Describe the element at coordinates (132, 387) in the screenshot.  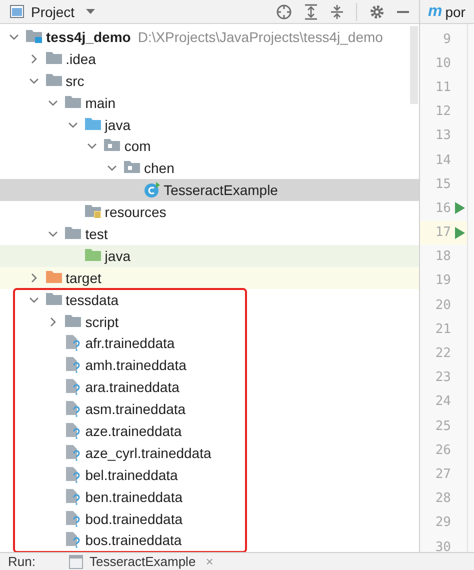
I see `node-label: ara.traineddata` at that location.